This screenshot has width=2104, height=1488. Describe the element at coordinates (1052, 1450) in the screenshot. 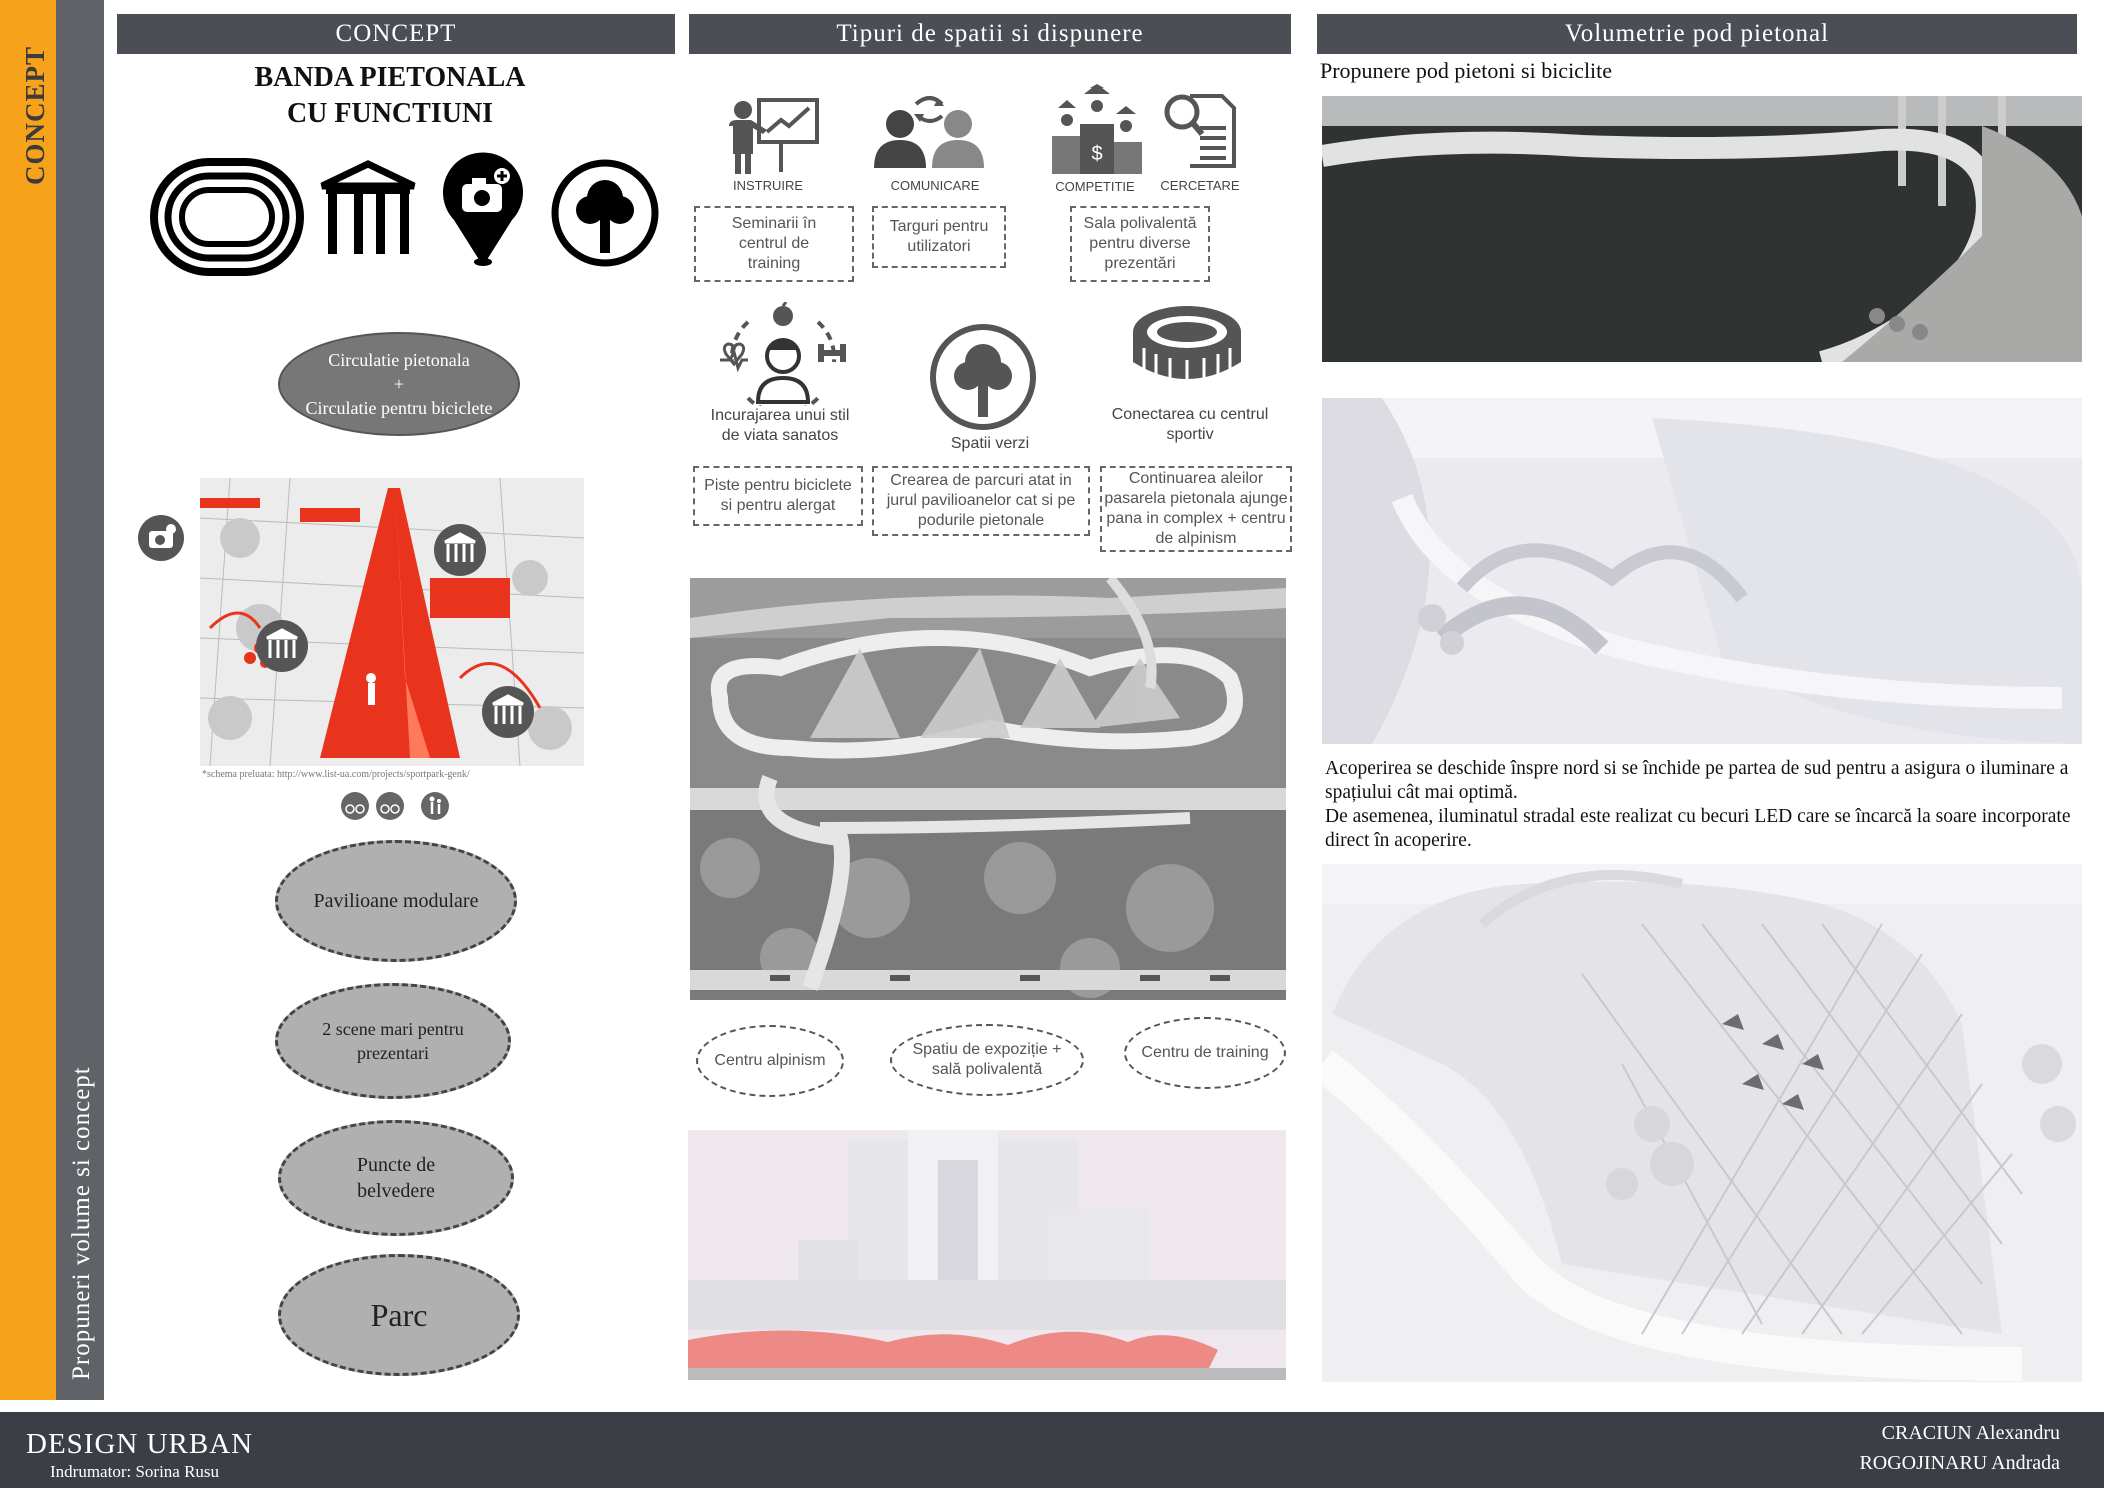

I see `footer-bar` at that location.